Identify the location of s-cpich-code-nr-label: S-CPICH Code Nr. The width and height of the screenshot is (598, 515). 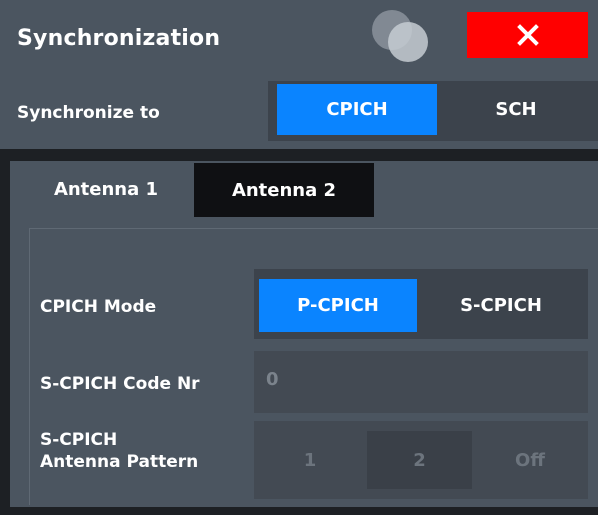
(120, 384).